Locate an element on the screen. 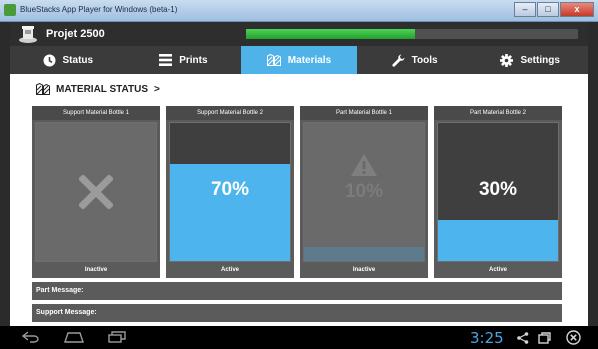 The width and height of the screenshot is (598, 349). part-bottle-1: Part Material Bottle 1 10% Inactive is located at coordinates (364, 192).